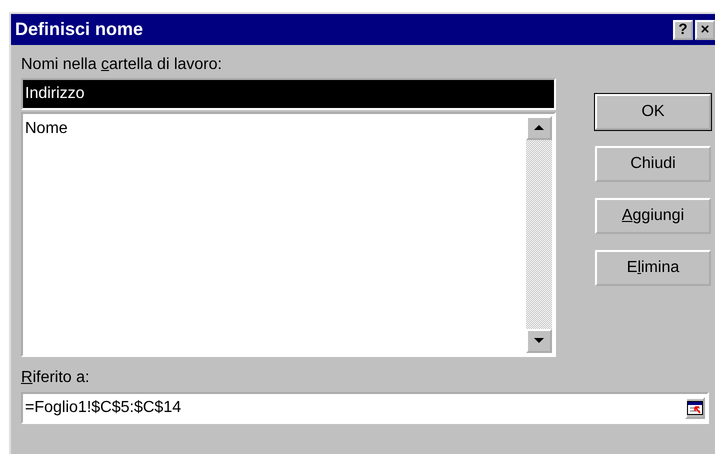 The height and width of the screenshot is (454, 715). Describe the element at coordinates (540, 234) in the screenshot. I see `vertical-scrollbar` at that location.